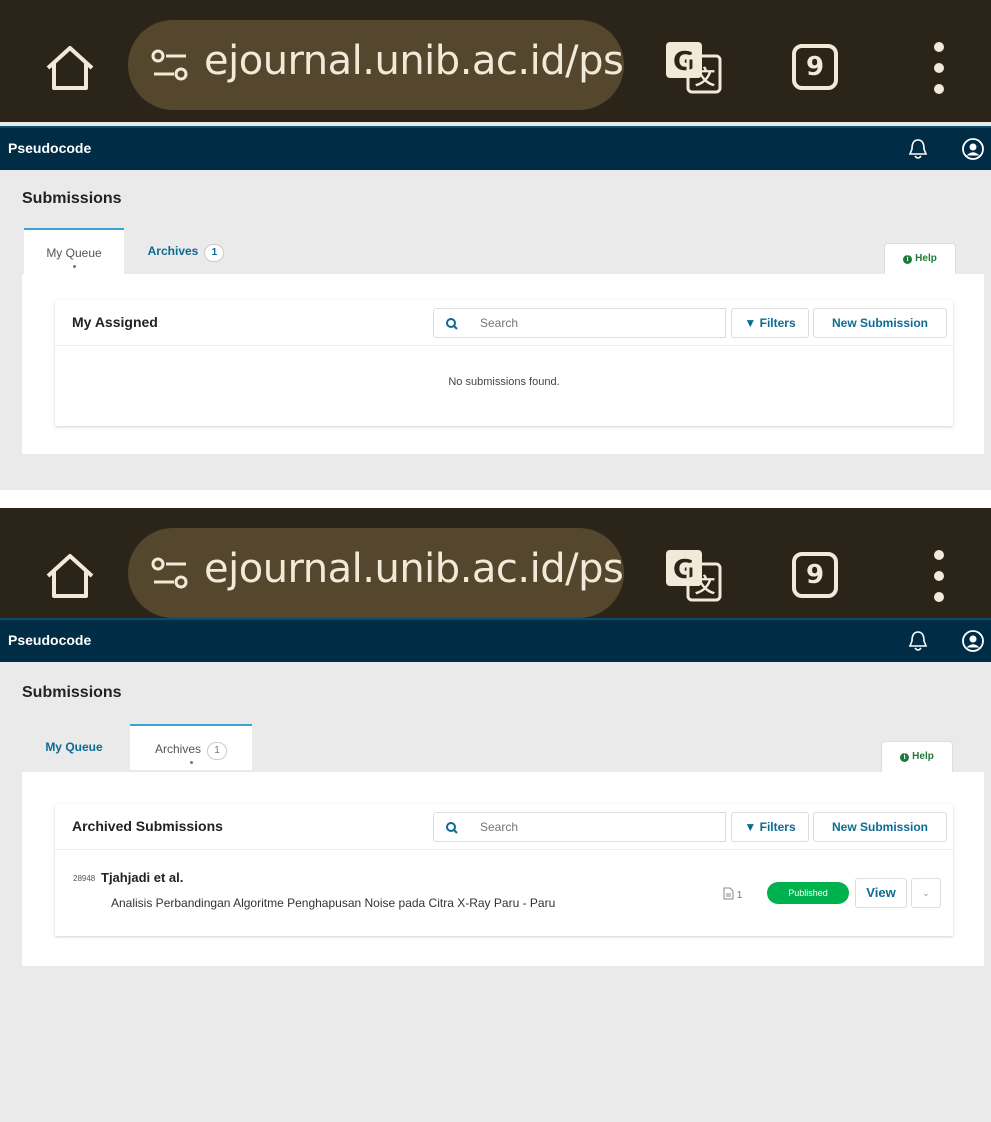 Image resolution: width=991 pixels, height=1122 pixels. I want to click on chevron-down-icon: ⌄, so click(926, 893).